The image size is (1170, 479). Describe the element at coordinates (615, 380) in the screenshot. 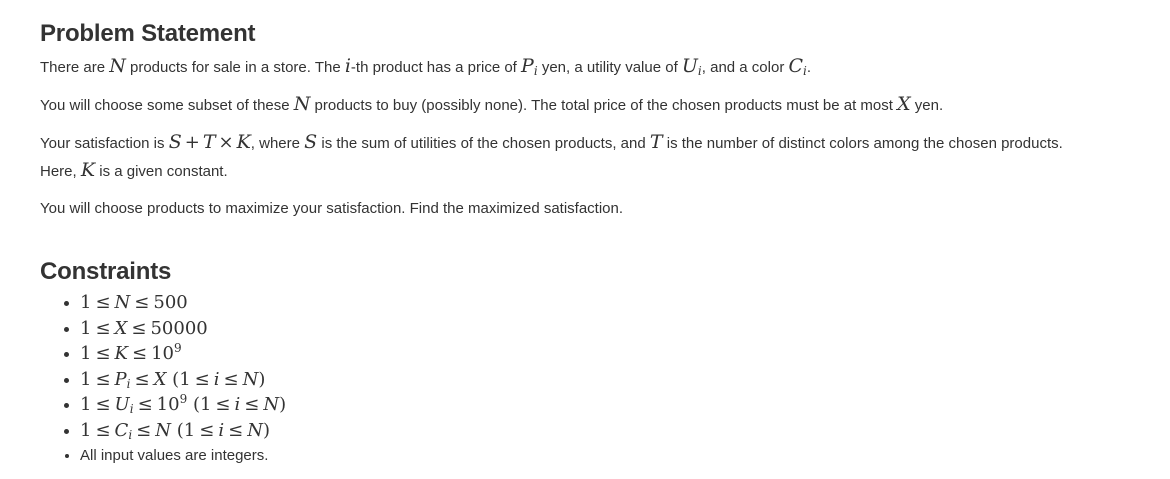

I see `constraint-item-p: 1≤Pi≤X (1≤i≤N)` at that location.